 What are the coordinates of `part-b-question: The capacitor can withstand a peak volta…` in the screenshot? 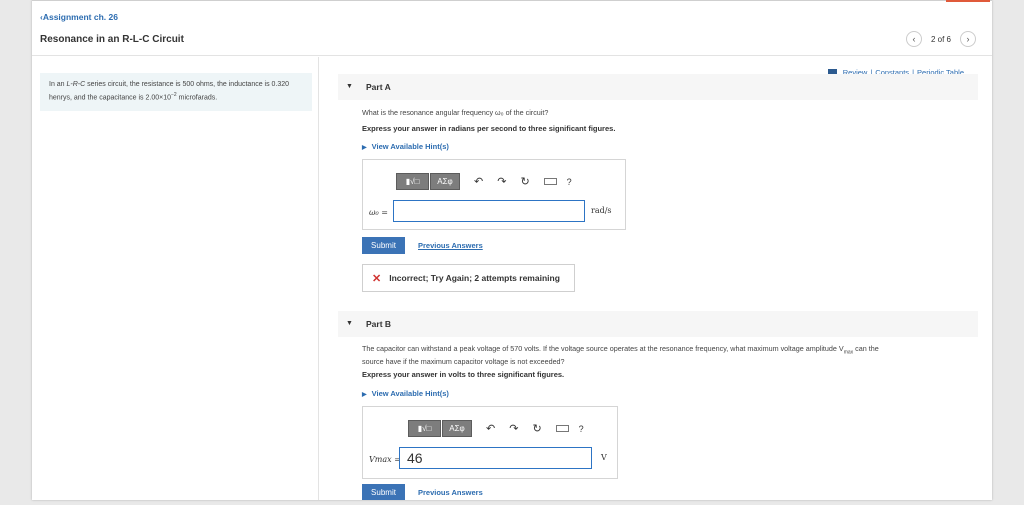 It's located at (667, 355).